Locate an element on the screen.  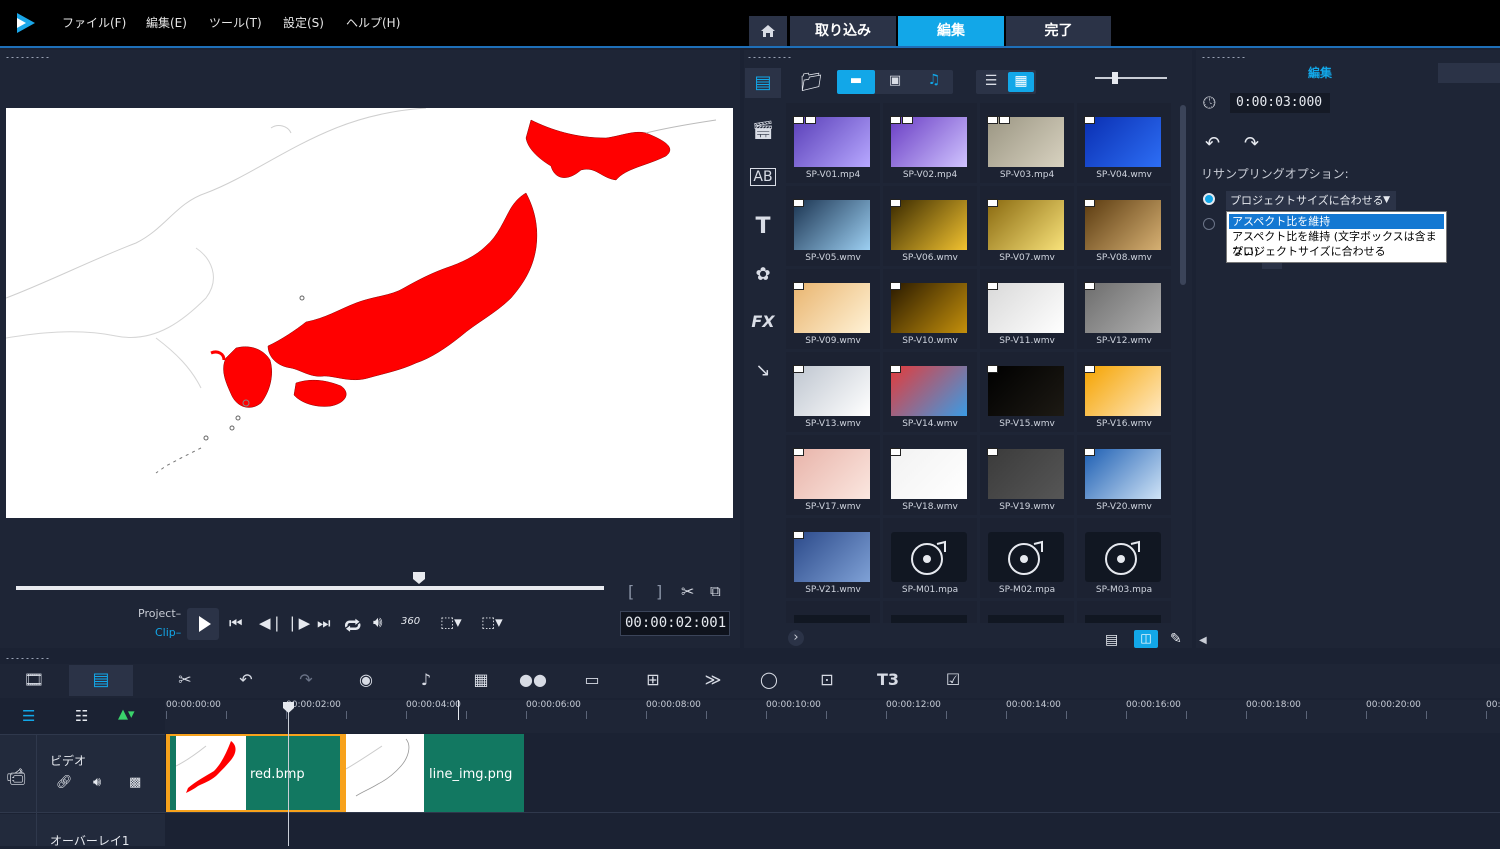
slider-handle is located at coordinates (1115, 78).